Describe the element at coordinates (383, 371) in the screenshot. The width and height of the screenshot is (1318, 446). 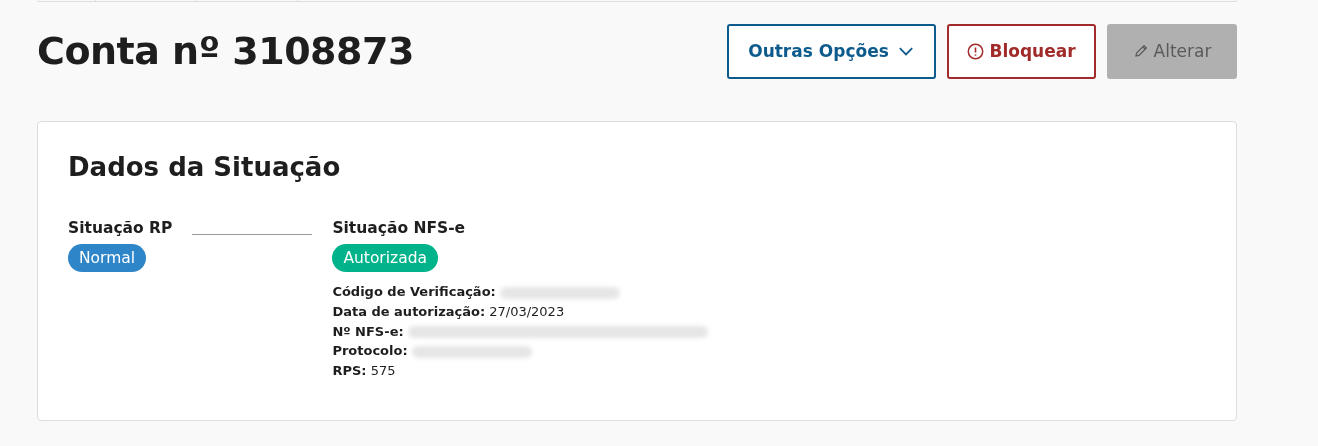
I see `detail-value: 575` at that location.